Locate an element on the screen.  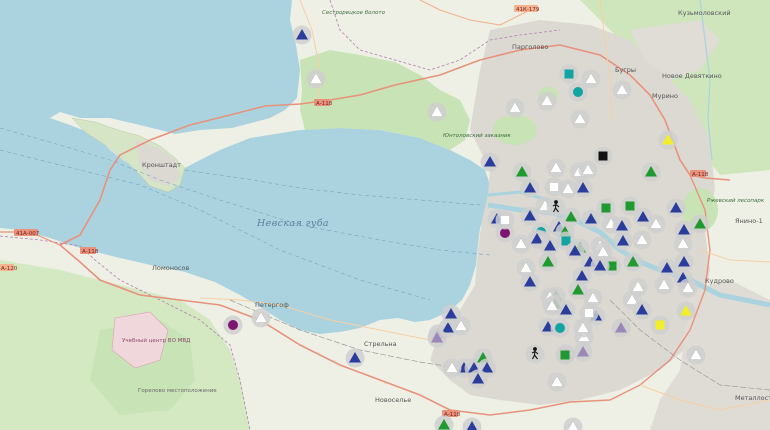
map-marker-yellow-square is located at coordinates (660, 325).